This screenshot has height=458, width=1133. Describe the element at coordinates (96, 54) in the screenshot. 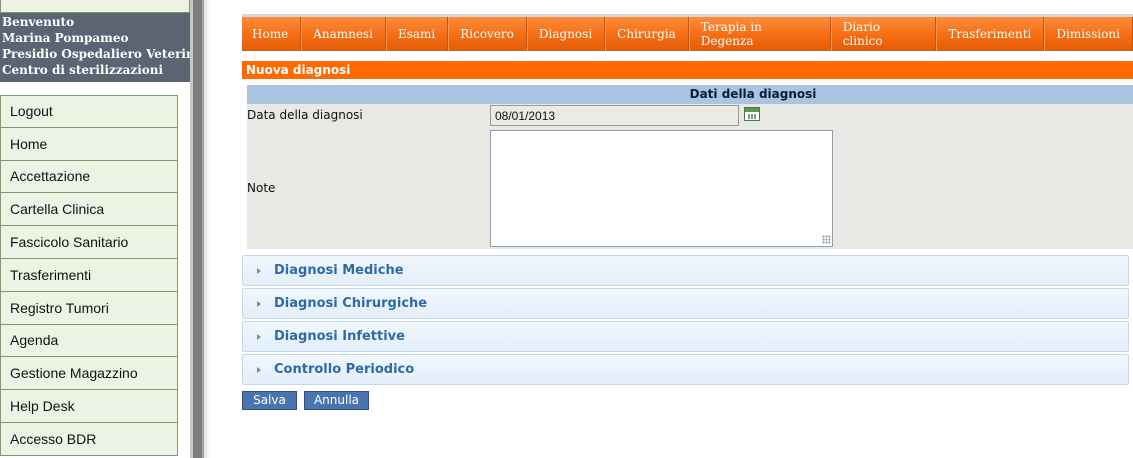

I see `welcome-facility: Presidio Ospedaliero Veterinario` at that location.